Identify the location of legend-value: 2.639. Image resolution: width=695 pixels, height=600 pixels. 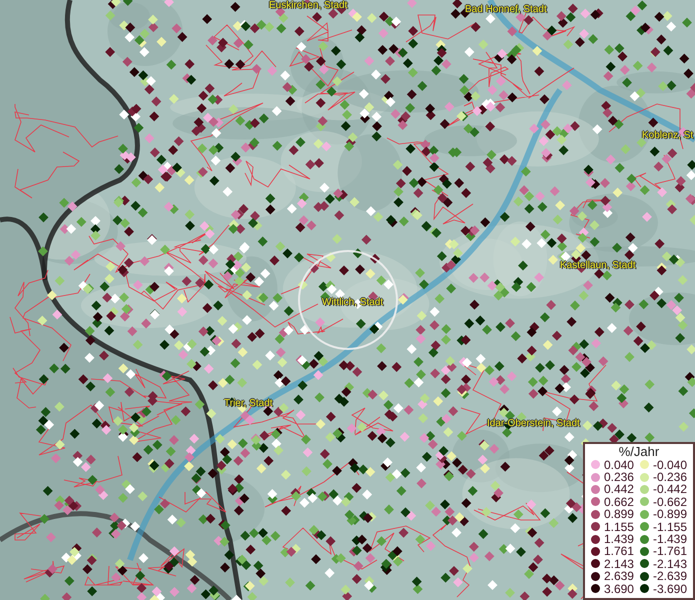
(619, 576).